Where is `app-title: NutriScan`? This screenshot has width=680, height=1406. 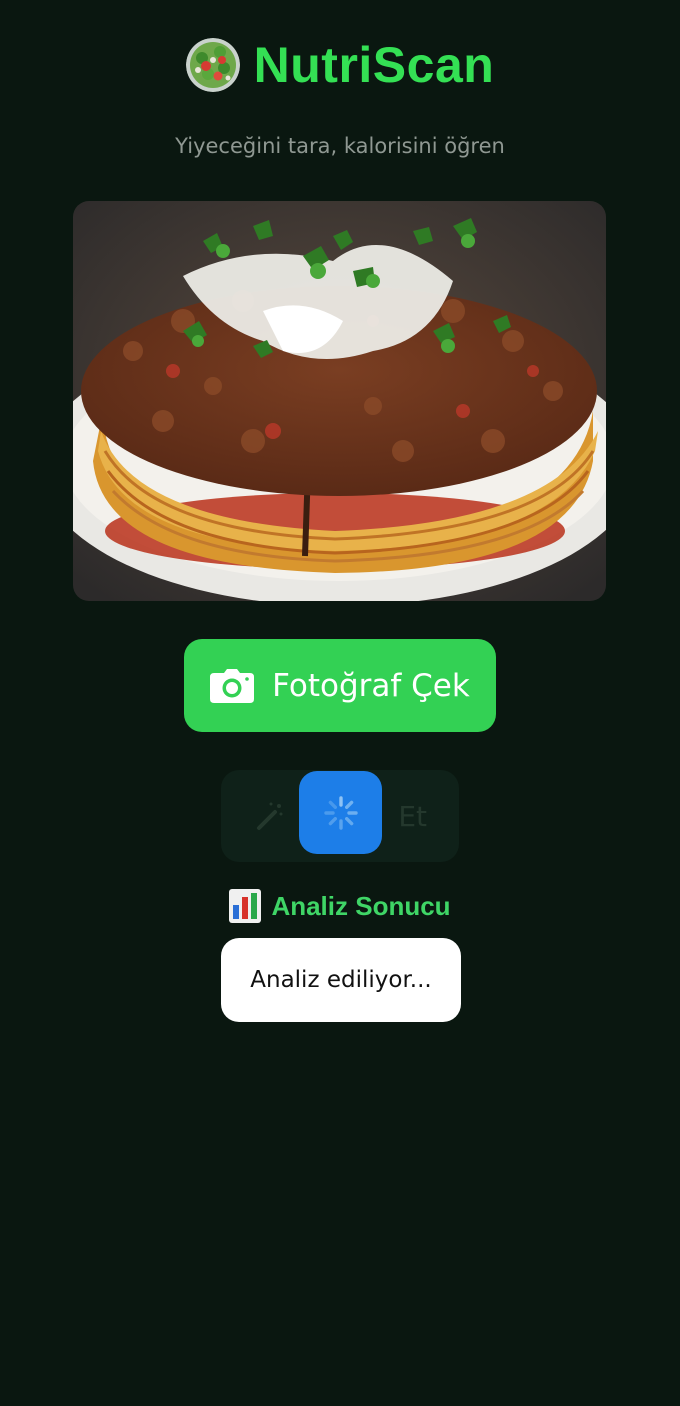 app-title: NutriScan is located at coordinates (374, 65).